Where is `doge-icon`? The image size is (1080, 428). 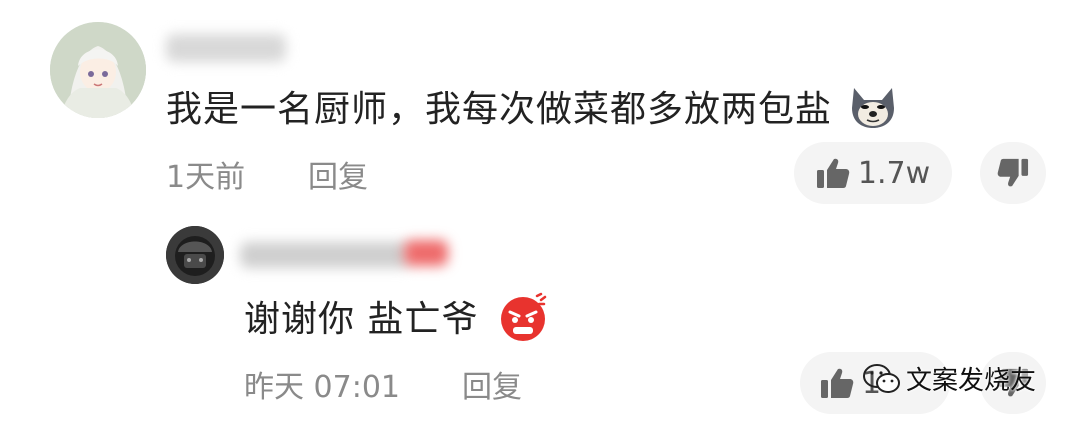 doge-icon is located at coordinates (873, 111).